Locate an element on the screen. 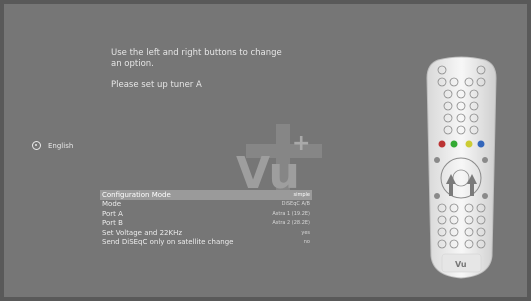  setting-row-port-b: Port B Astra 2 (28.2E) is located at coordinates (206, 224).